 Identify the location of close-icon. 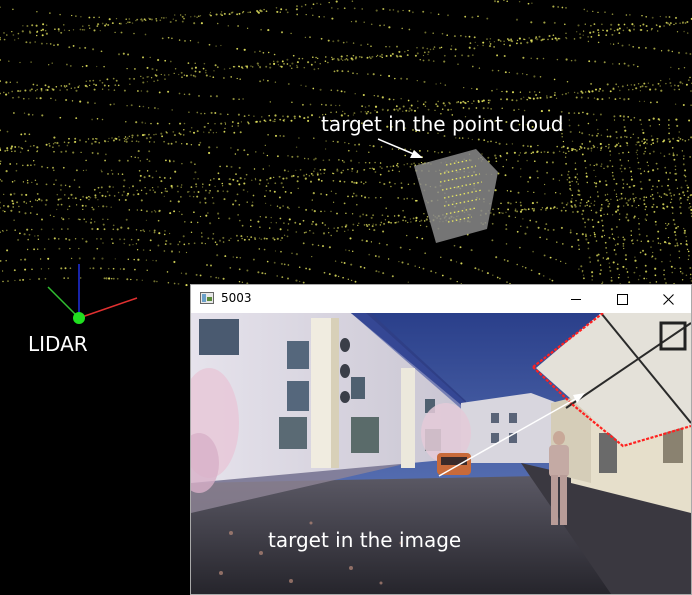
(668, 299).